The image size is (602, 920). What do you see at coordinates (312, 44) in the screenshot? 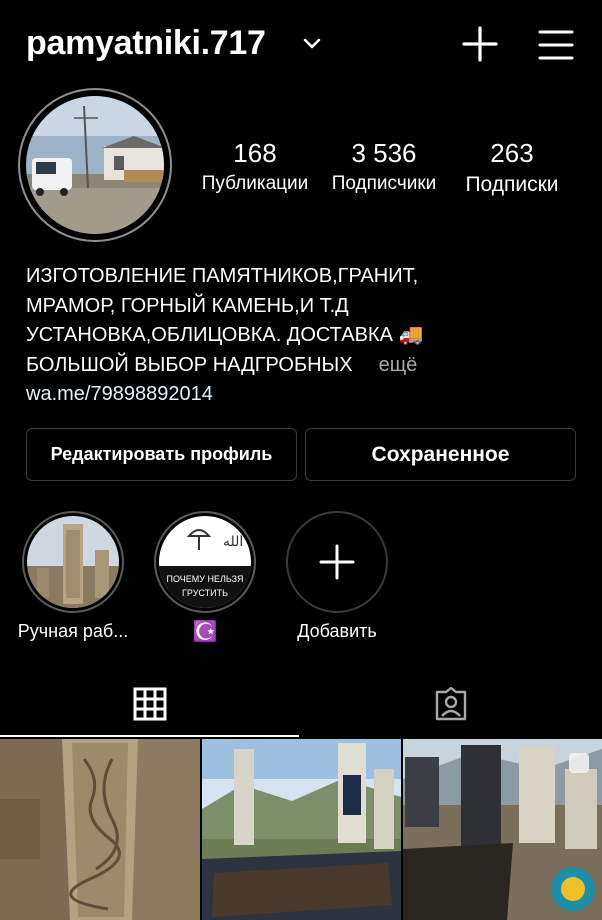
I see `chevron-down-icon` at bounding box center [312, 44].